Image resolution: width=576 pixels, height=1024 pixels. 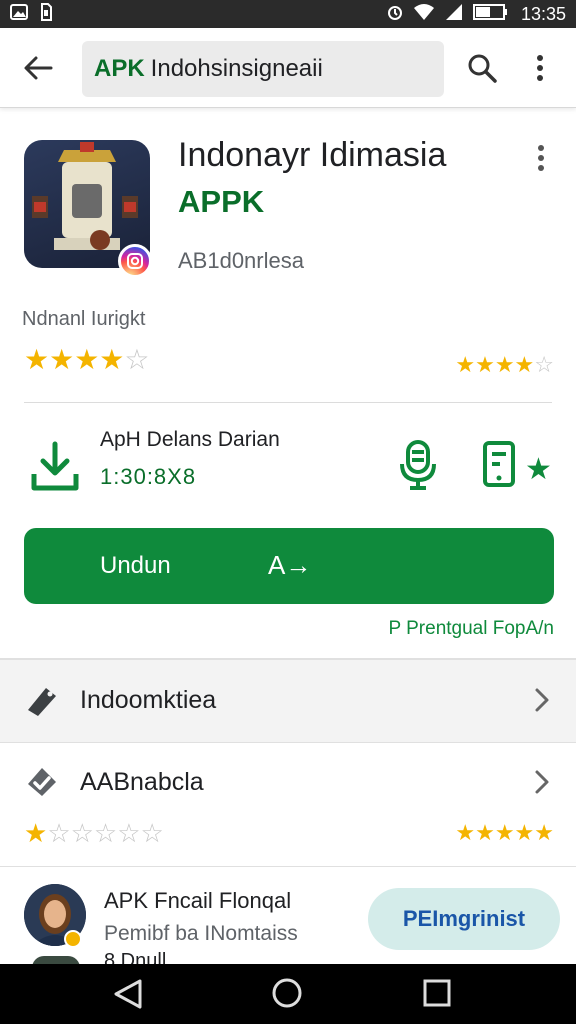 What do you see at coordinates (84, 319) in the screenshot?
I see `rating-label: Ndnanl Iurigkt` at bounding box center [84, 319].